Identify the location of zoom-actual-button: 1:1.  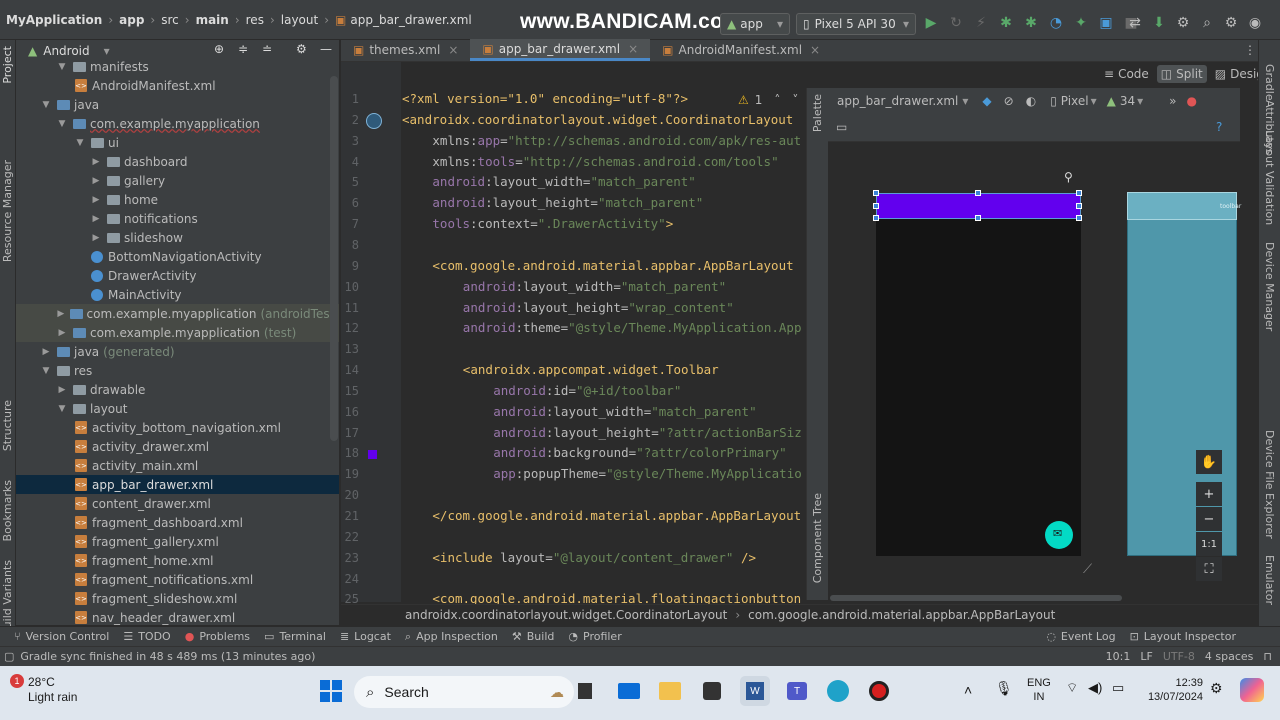
(1209, 544).